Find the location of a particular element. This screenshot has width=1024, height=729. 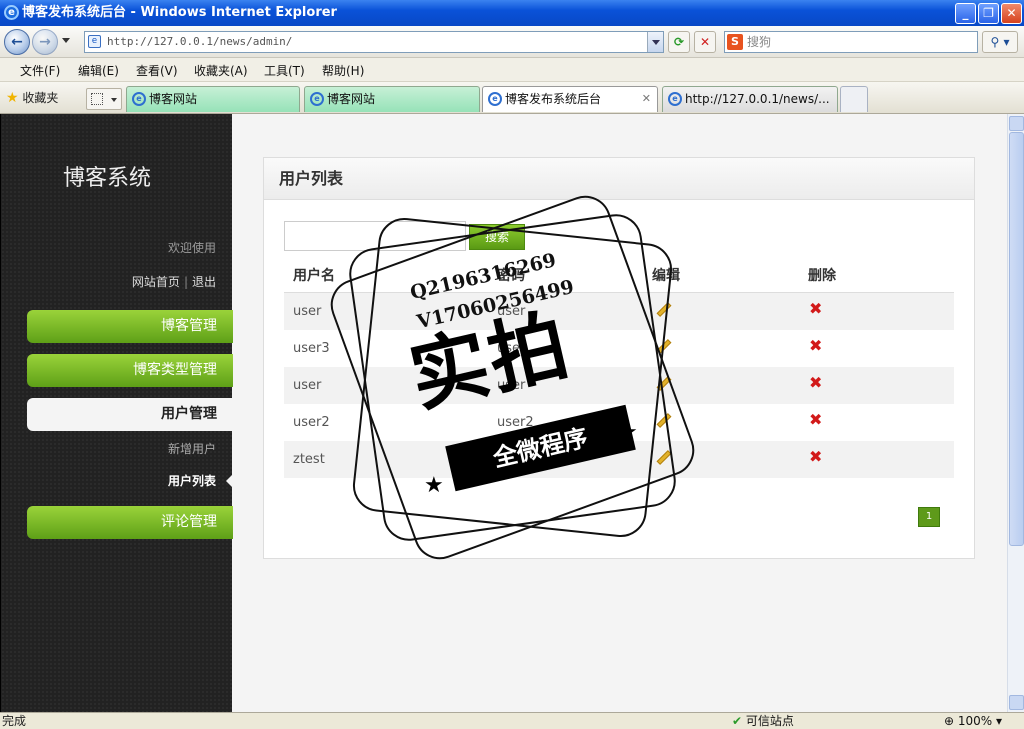

favorites-label: 收藏夹 is located at coordinates (40, 98).